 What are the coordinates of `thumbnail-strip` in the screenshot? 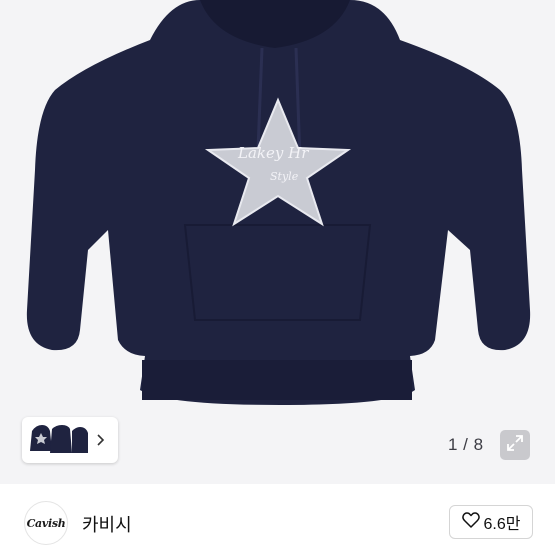 It's located at (70, 440).